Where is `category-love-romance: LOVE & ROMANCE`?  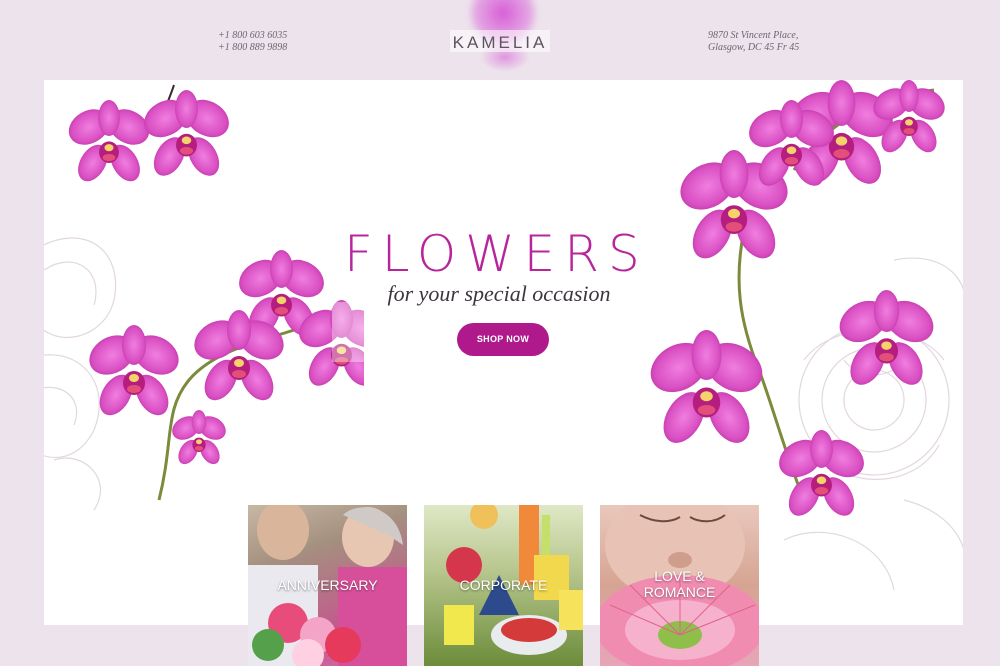 category-love-romance: LOVE & ROMANCE is located at coordinates (679, 585).